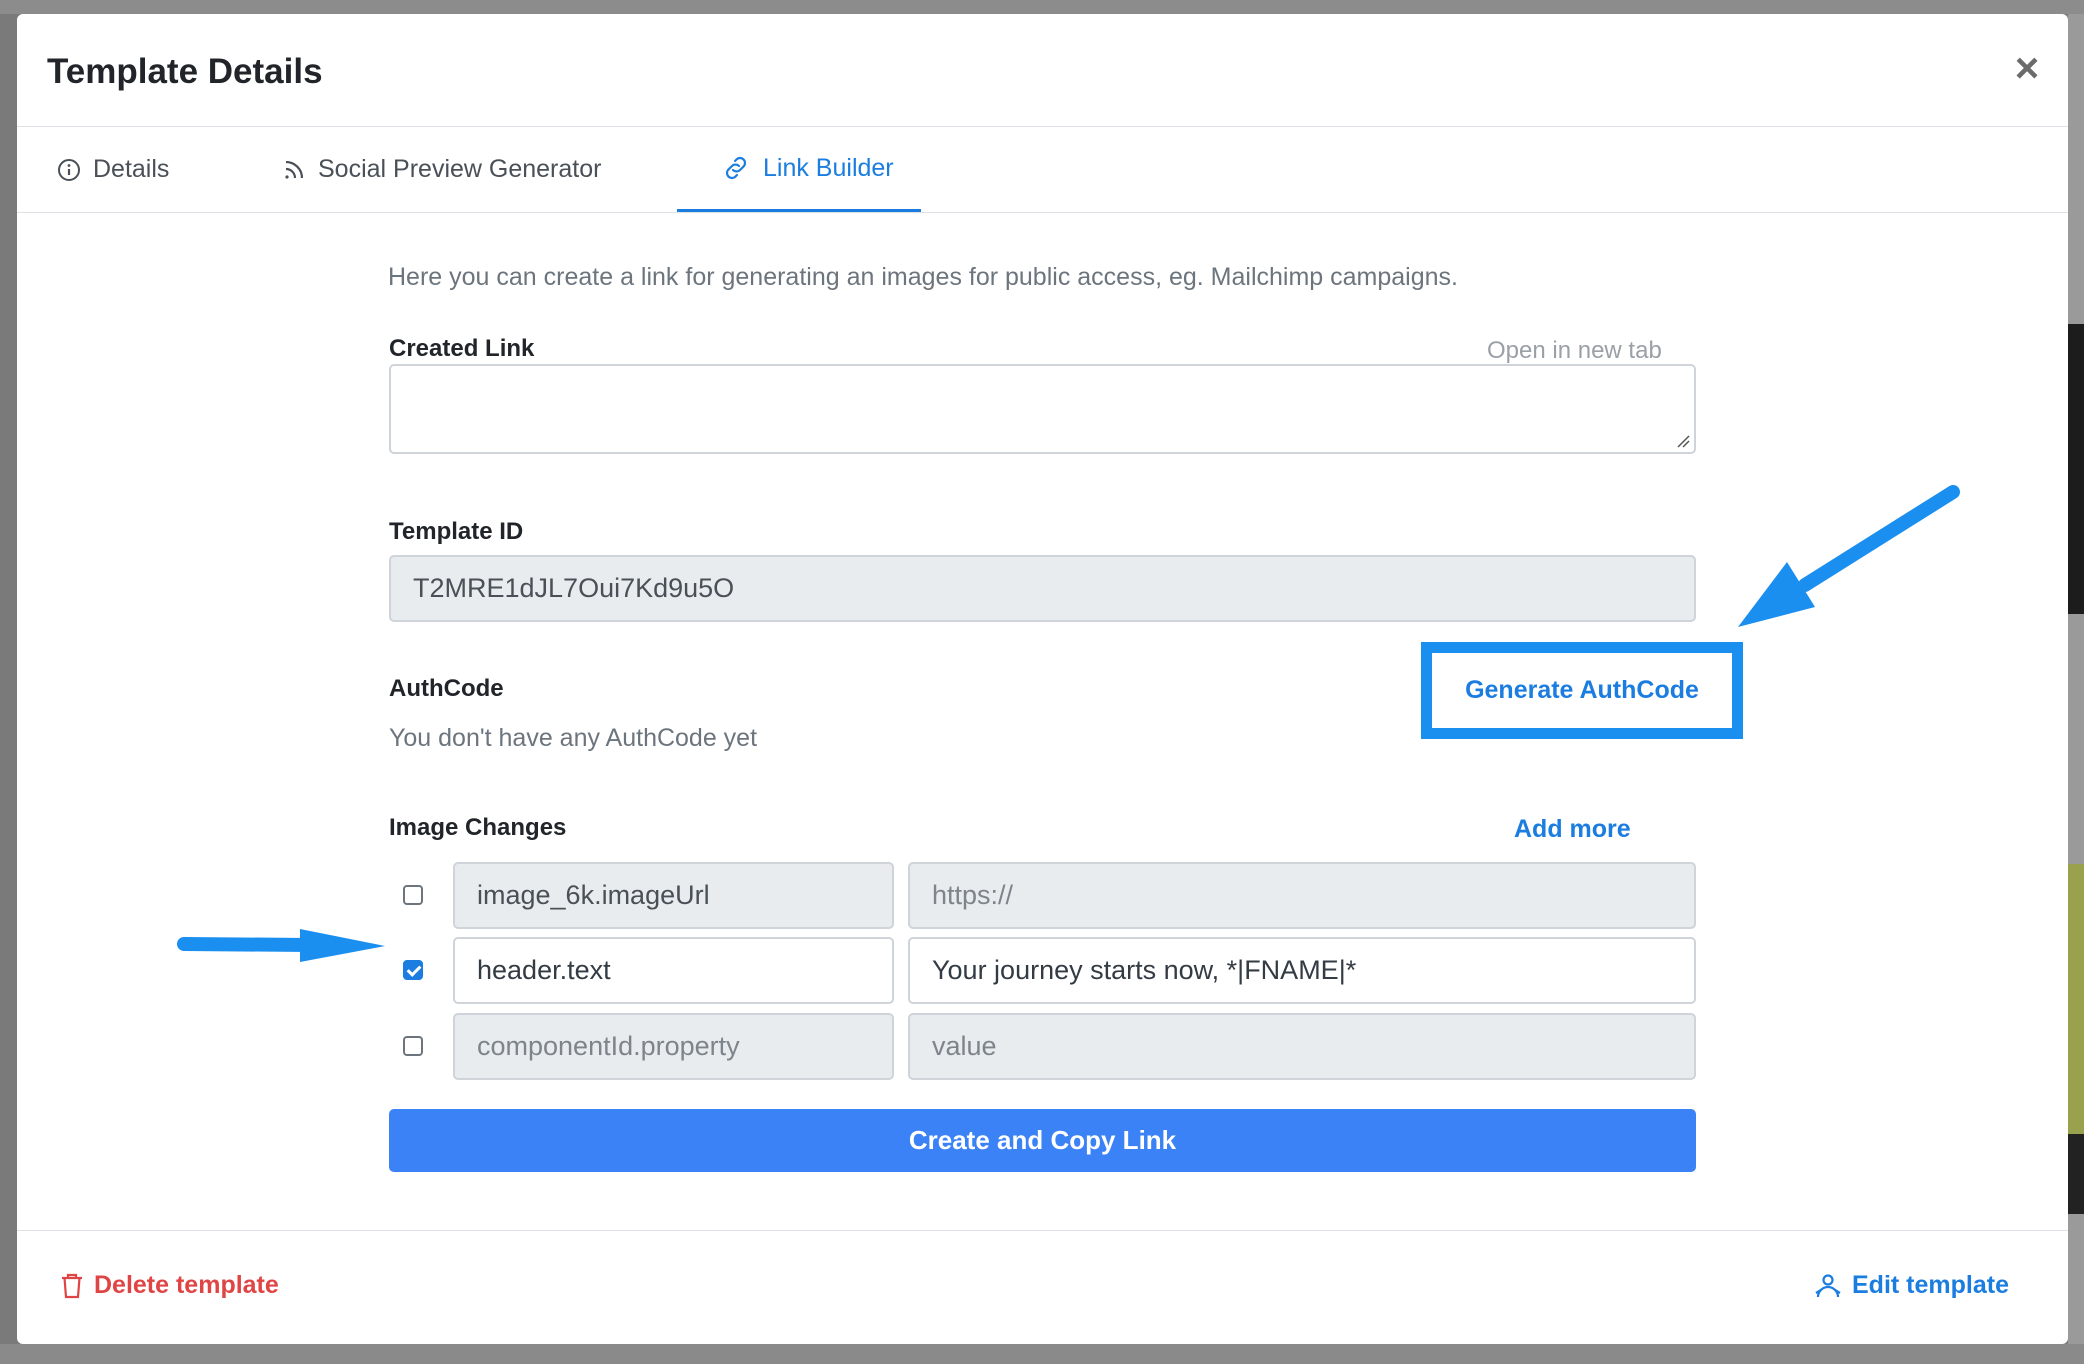 The width and height of the screenshot is (2084, 1364). What do you see at coordinates (281, 945) in the screenshot?
I see `arrow-to-checked-row-icon` at bounding box center [281, 945].